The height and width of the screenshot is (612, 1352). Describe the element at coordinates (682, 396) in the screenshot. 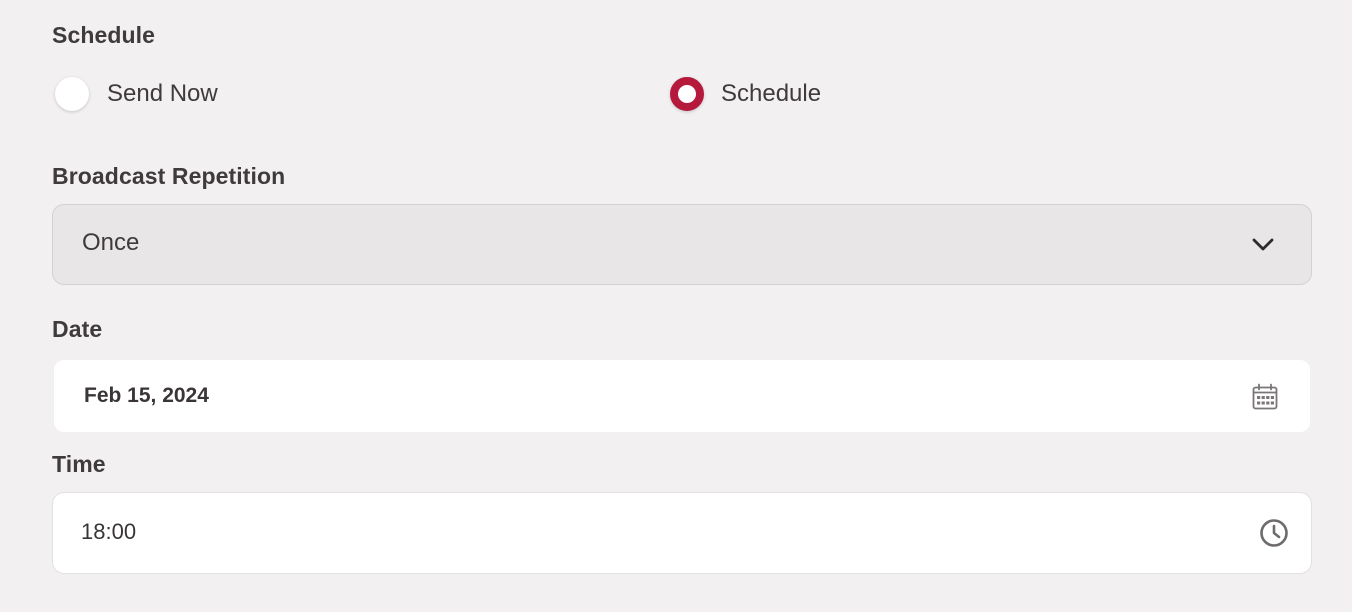

I see `date-input: Feb 15, 2024` at that location.